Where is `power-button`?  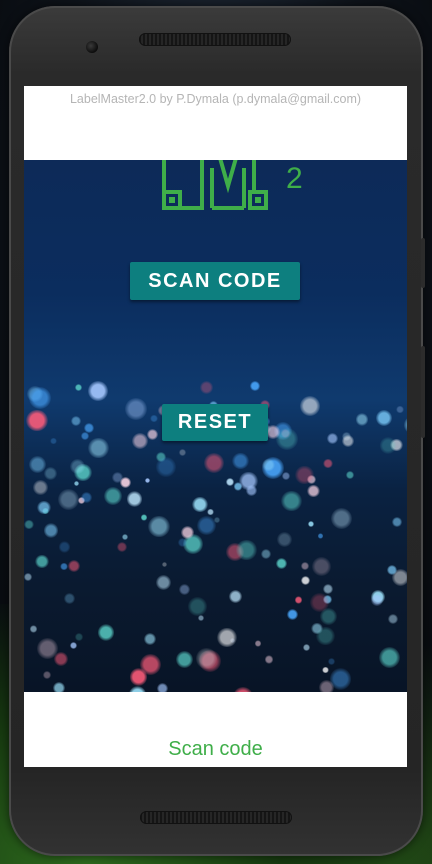 power-button is located at coordinates (423, 263).